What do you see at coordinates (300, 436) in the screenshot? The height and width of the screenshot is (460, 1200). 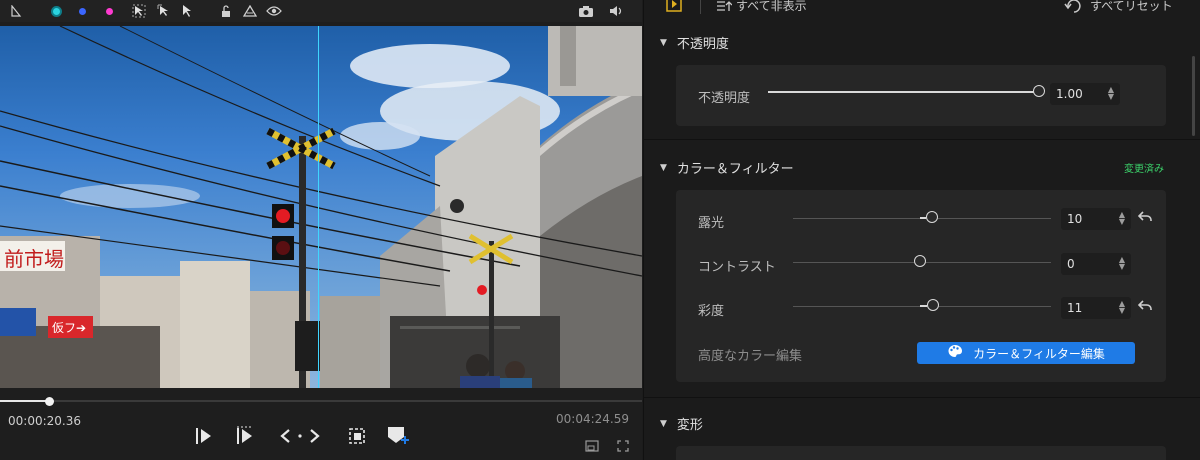 I see `frame-dot-icon` at bounding box center [300, 436].